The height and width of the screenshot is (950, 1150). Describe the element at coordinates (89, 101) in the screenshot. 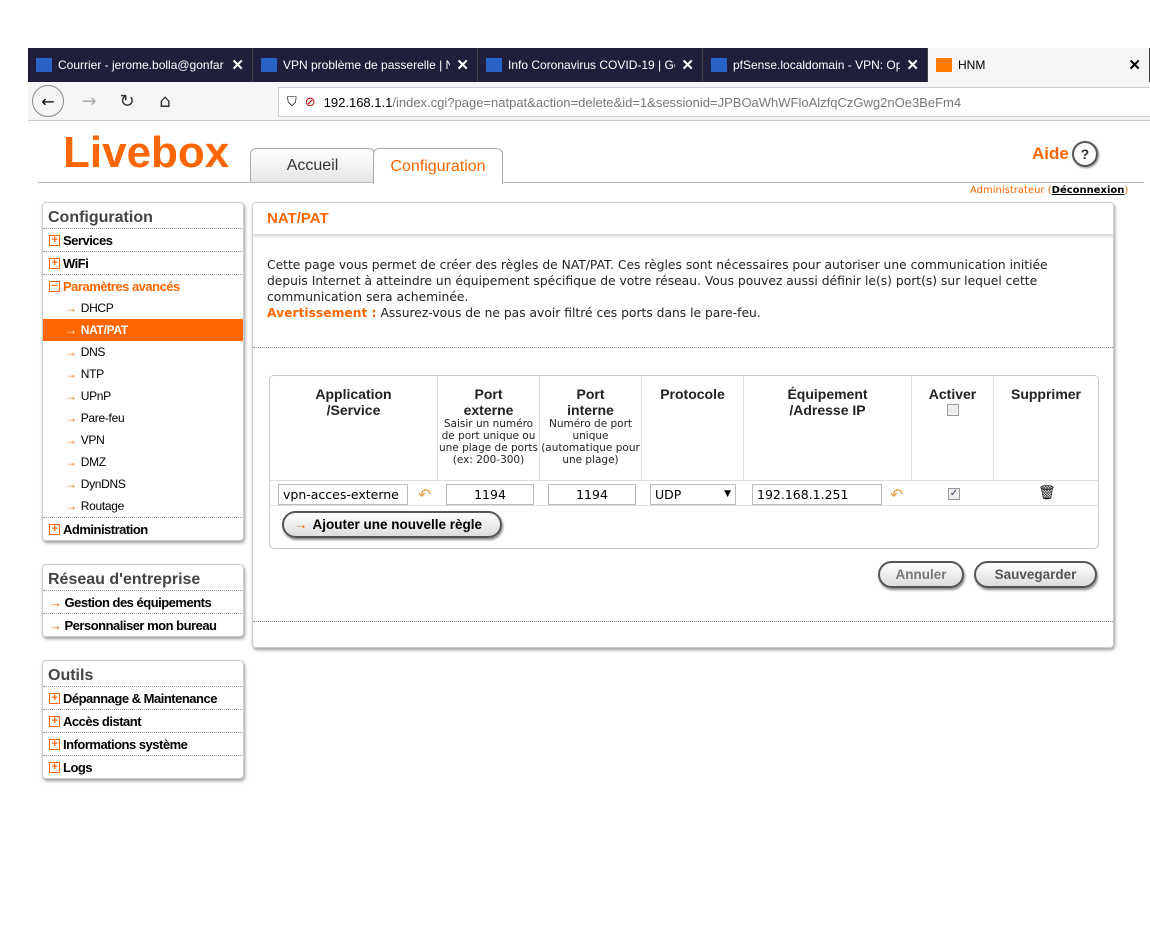

I see `forward-button: →` at that location.